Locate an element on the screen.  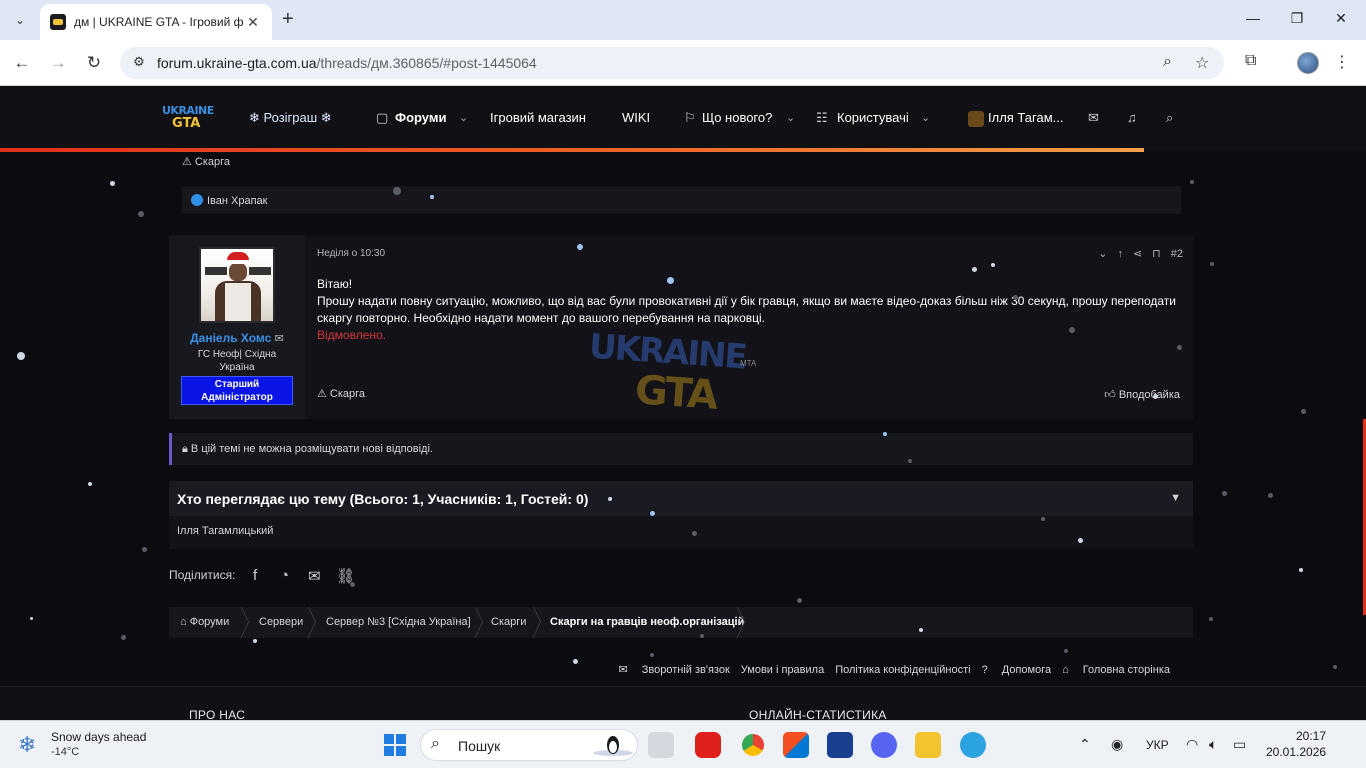
volume-icon: 🔈︎ is located at coordinates (1213, 744).